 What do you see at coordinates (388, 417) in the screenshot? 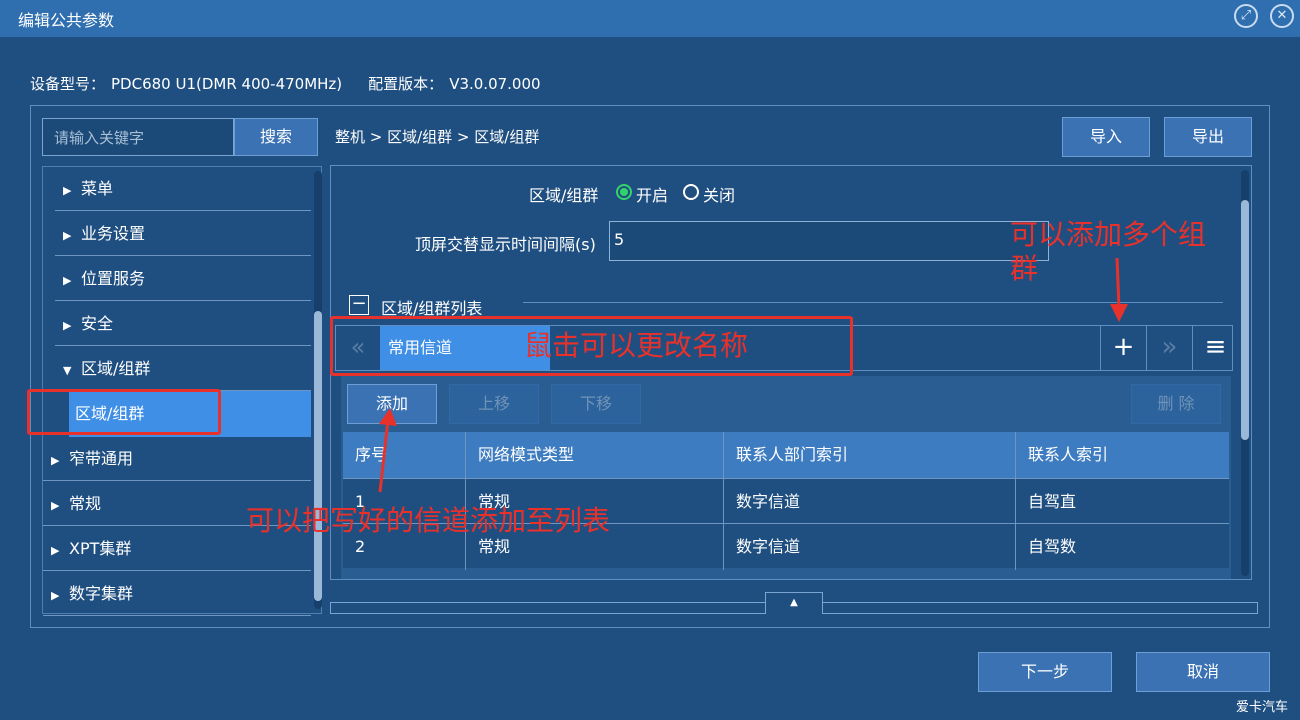
I see `arrow-head-add-button` at bounding box center [388, 417].